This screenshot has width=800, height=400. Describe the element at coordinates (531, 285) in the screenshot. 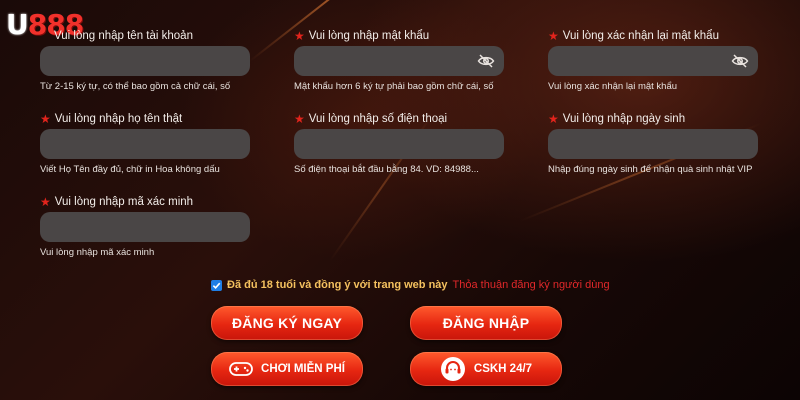

I see `user-agreement-link: Thỏa thuận đăng ký người dùng` at that location.